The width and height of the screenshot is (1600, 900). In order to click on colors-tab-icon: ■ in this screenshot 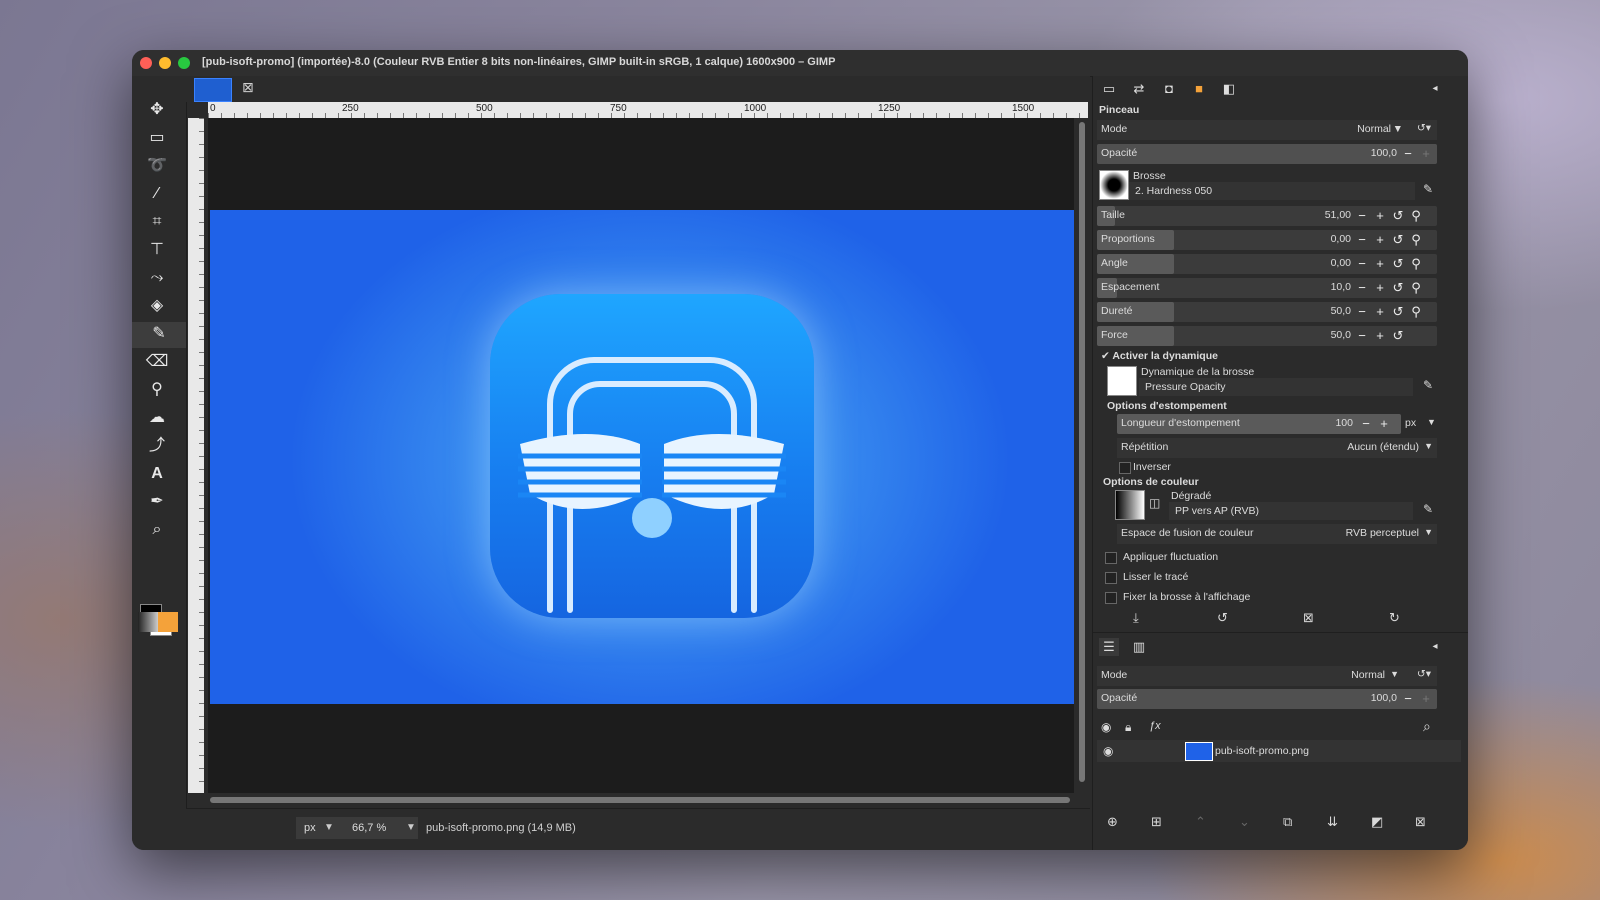, I will do `click(1199, 89)`.